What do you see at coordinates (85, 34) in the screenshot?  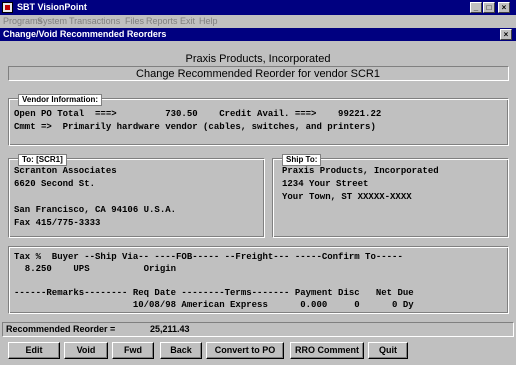 I see `child-title: Change/Void Recommended Reorders` at bounding box center [85, 34].